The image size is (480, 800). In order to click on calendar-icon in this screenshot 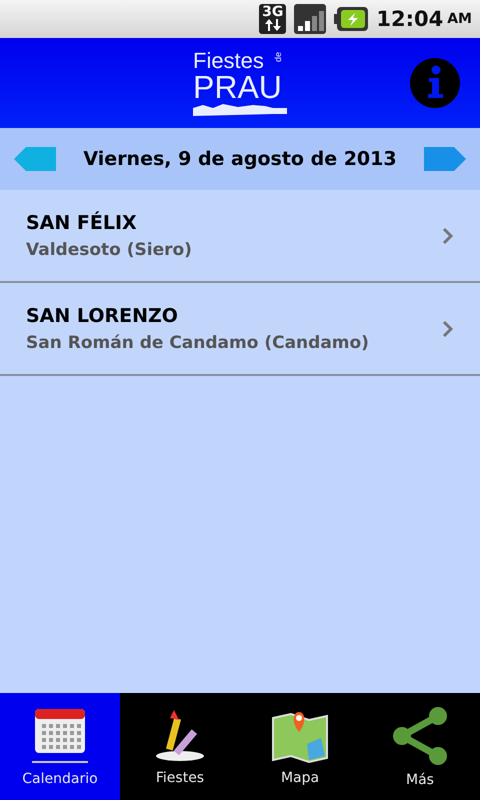, I will do `click(60, 735)`.